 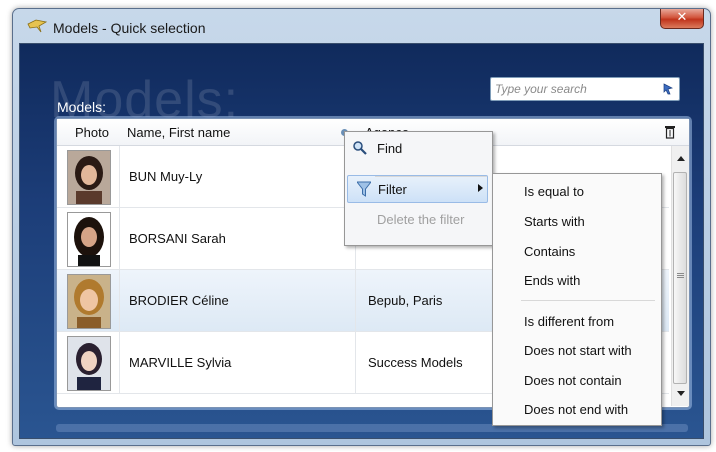 What do you see at coordinates (480, 188) in the screenshot?
I see `submenu-arrow-icon` at bounding box center [480, 188].